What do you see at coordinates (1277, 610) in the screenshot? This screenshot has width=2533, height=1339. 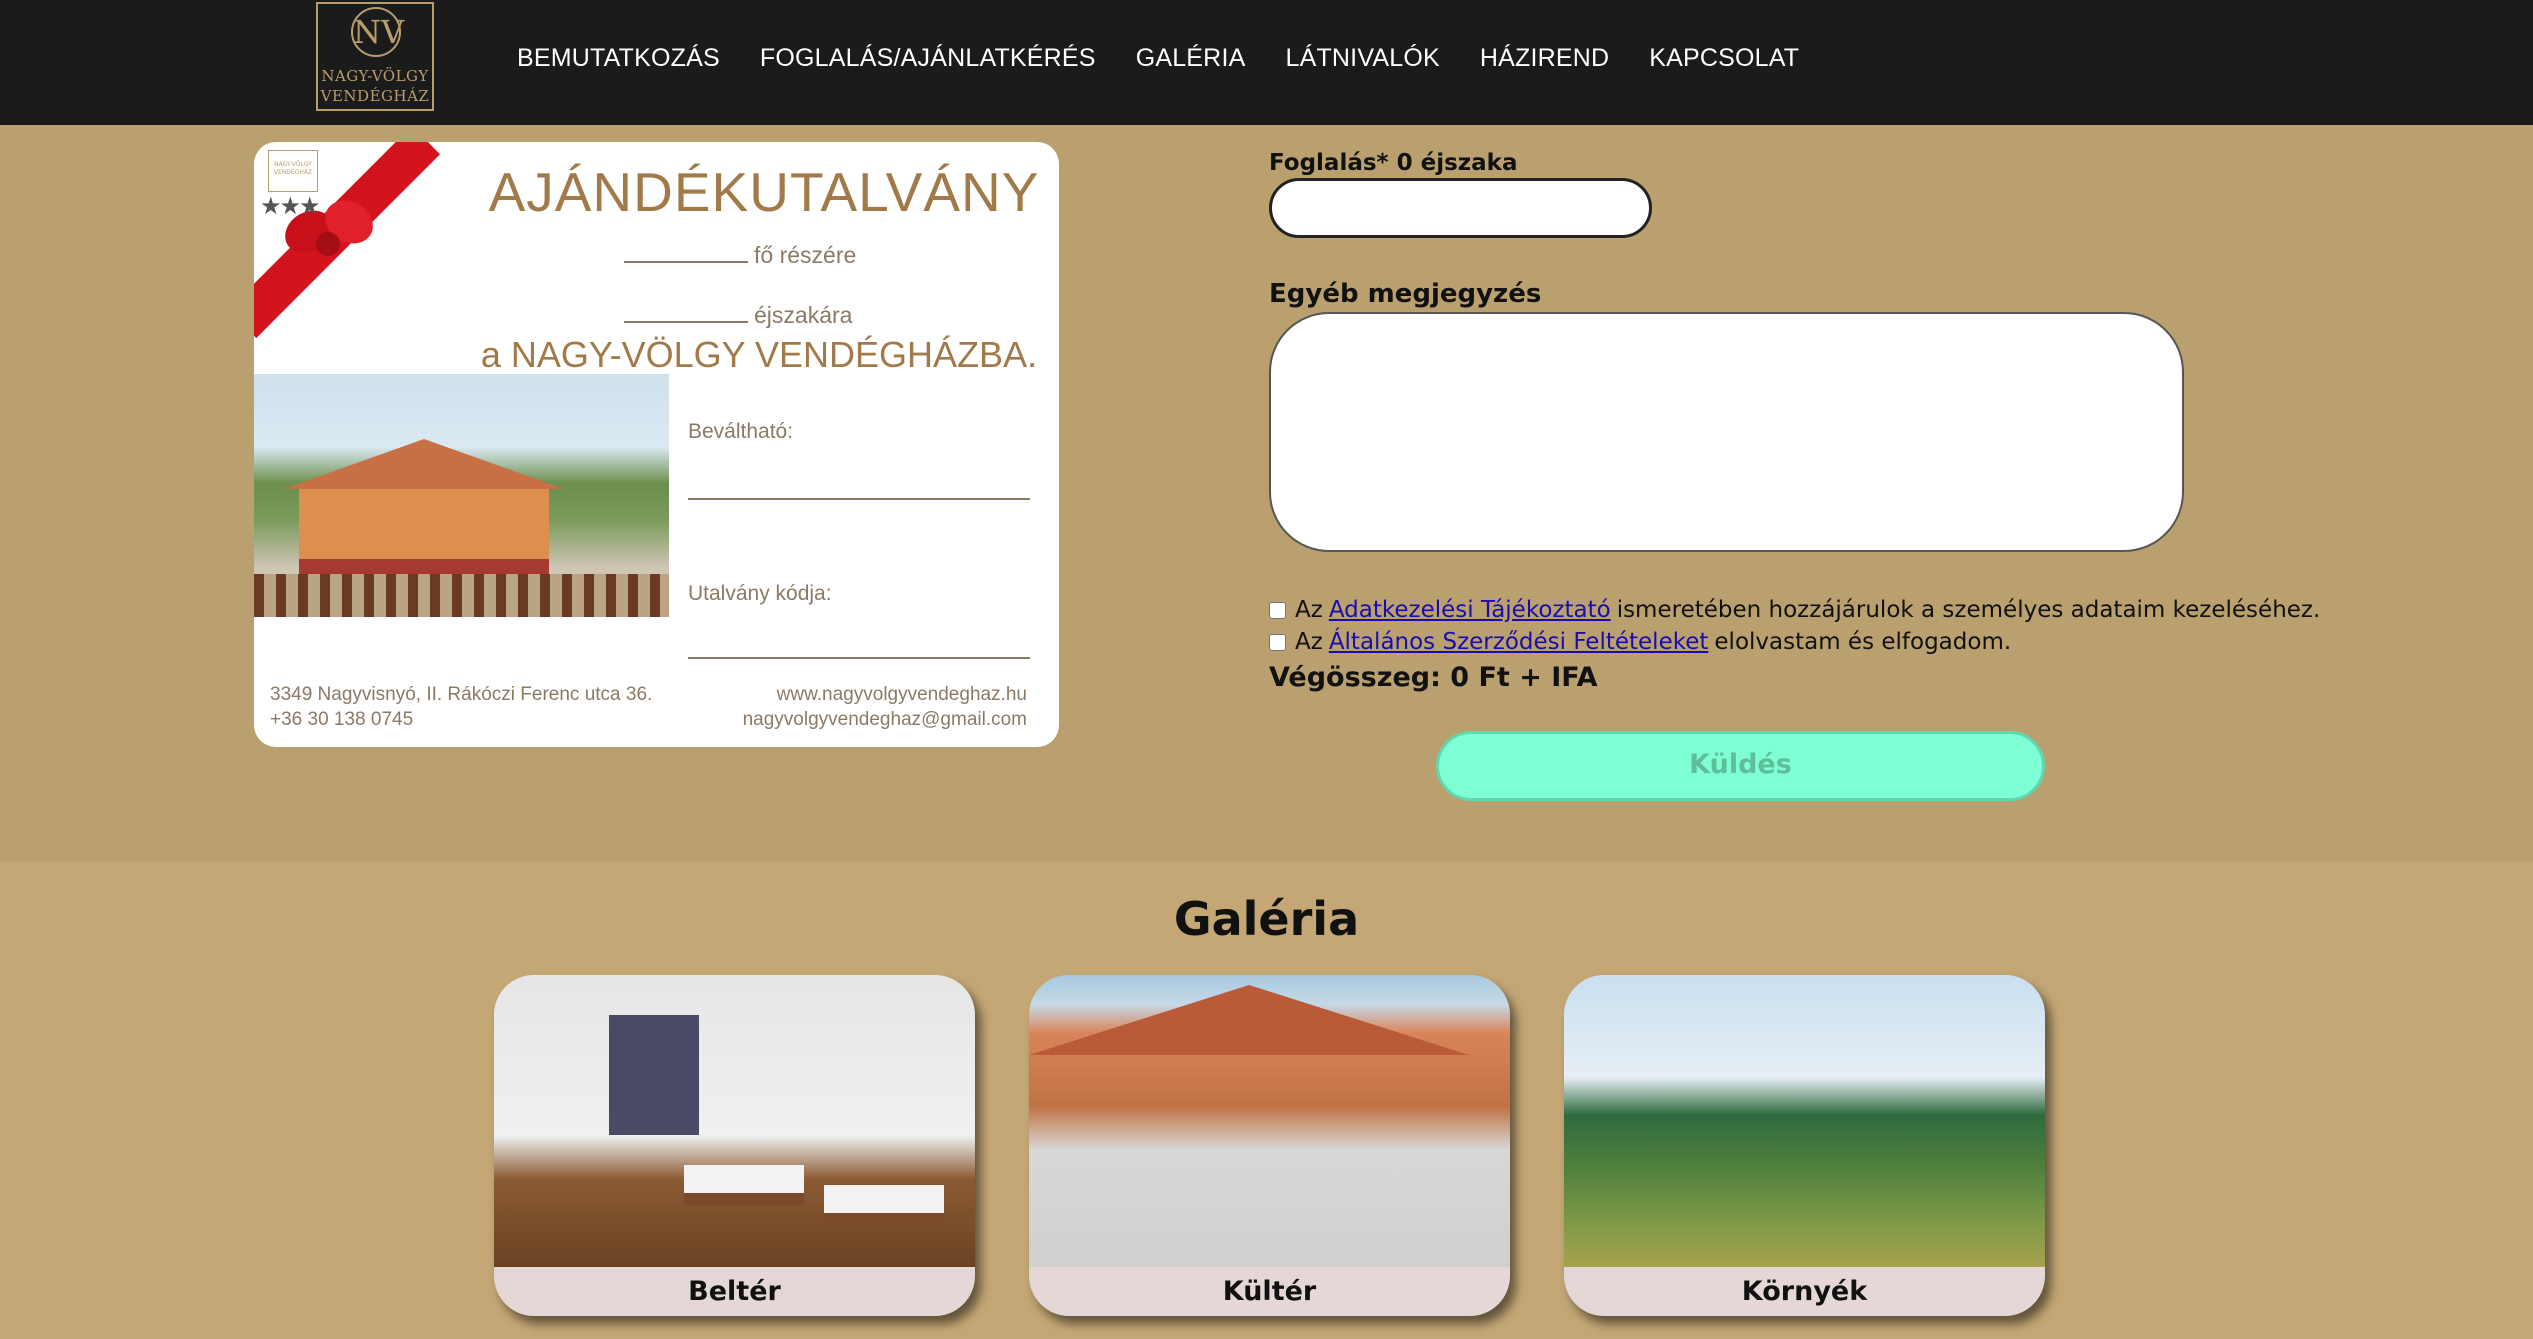 I see `privacy-consent-checkbox` at bounding box center [1277, 610].